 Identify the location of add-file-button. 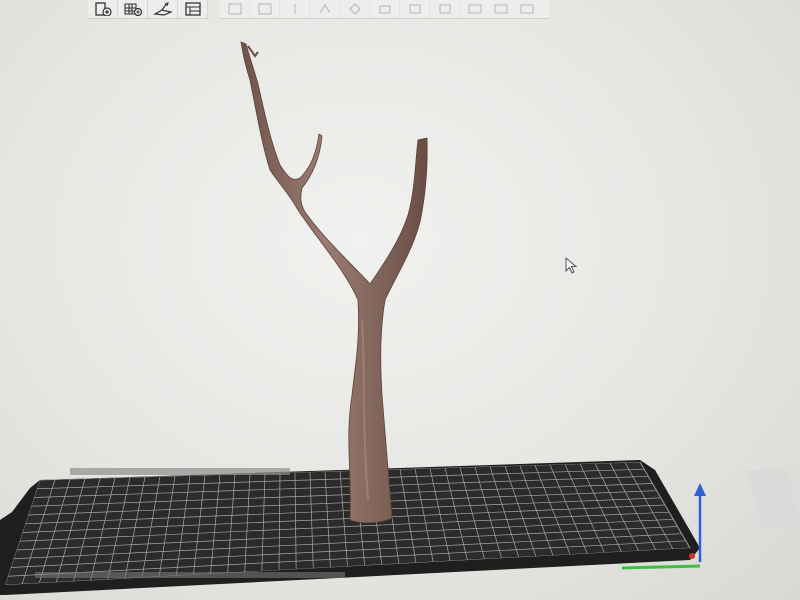
(103, 9).